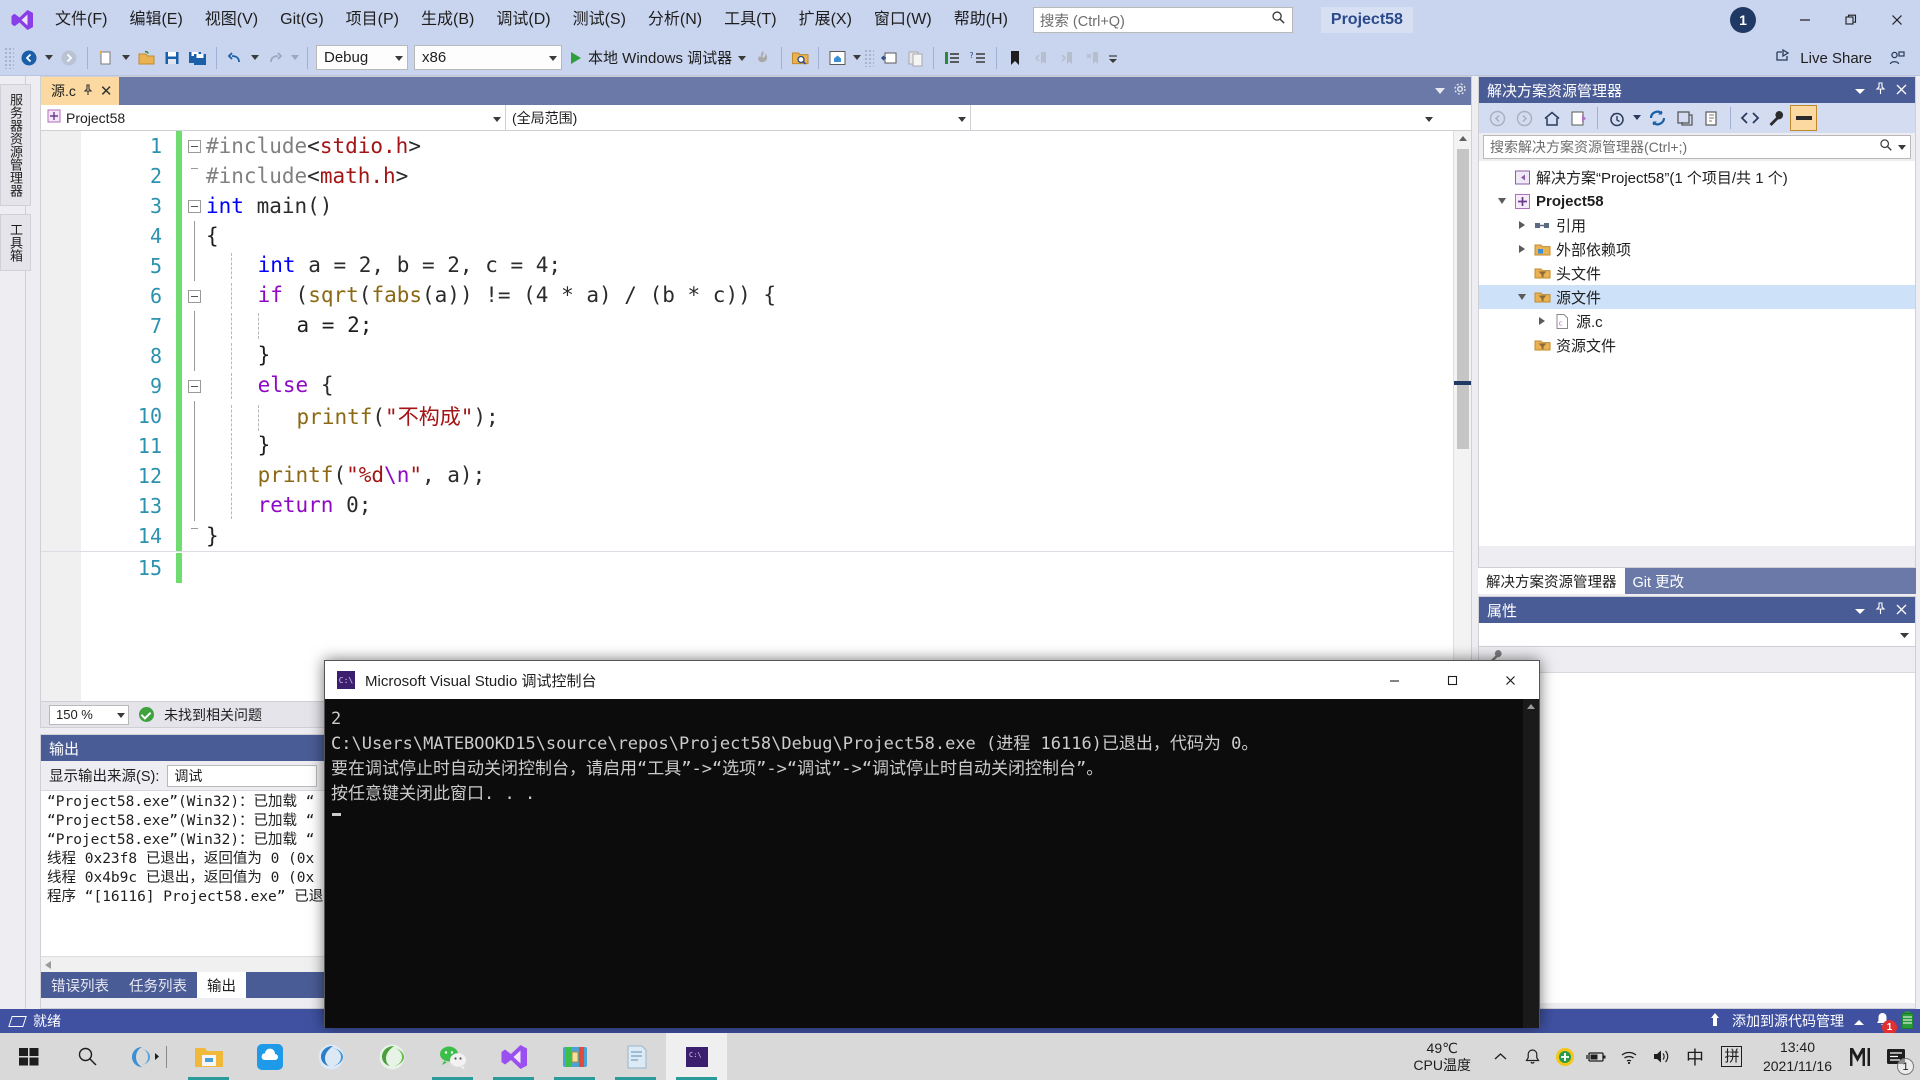 The height and width of the screenshot is (1080, 1920). What do you see at coordinates (1659, 581) in the screenshot?
I see `tab-git-changes: Git 更改` at bounding box center [1659, 581].